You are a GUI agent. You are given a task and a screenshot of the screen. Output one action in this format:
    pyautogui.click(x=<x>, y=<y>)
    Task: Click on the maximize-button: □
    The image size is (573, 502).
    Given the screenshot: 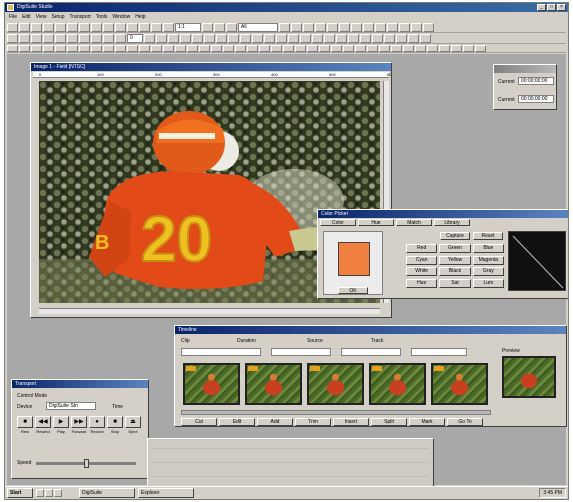 What is the action you would take?
    pyautogui.click(x=551, y=7)
    